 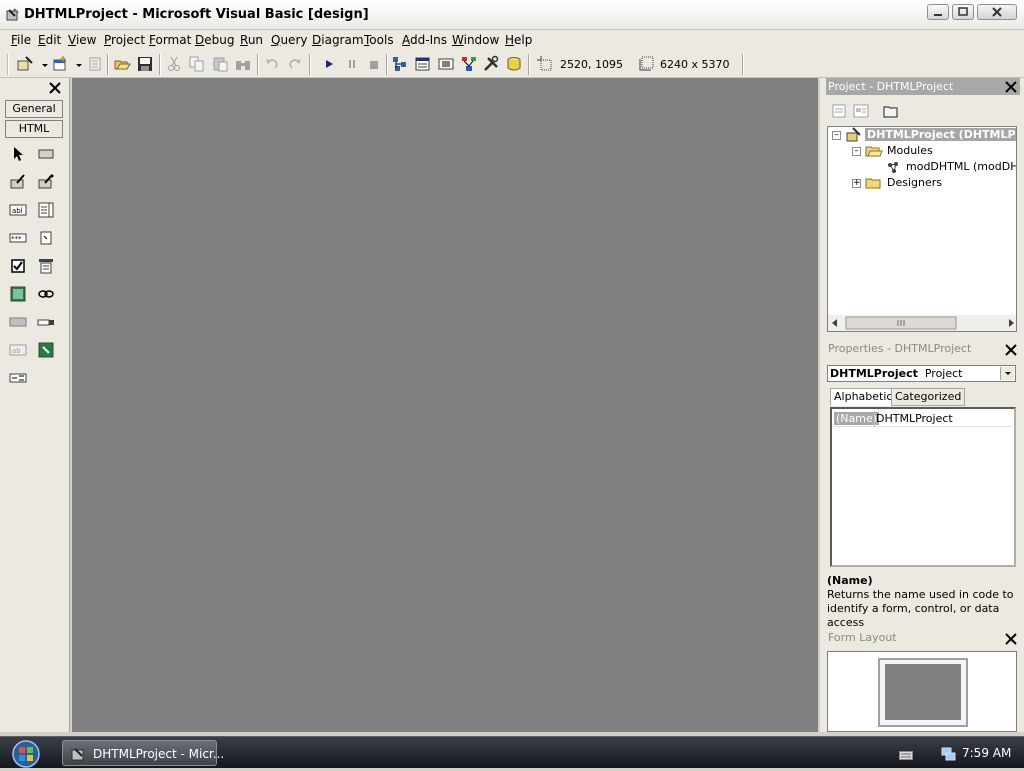 I want to click on keyboard-icon, so click(x=906, y=756).